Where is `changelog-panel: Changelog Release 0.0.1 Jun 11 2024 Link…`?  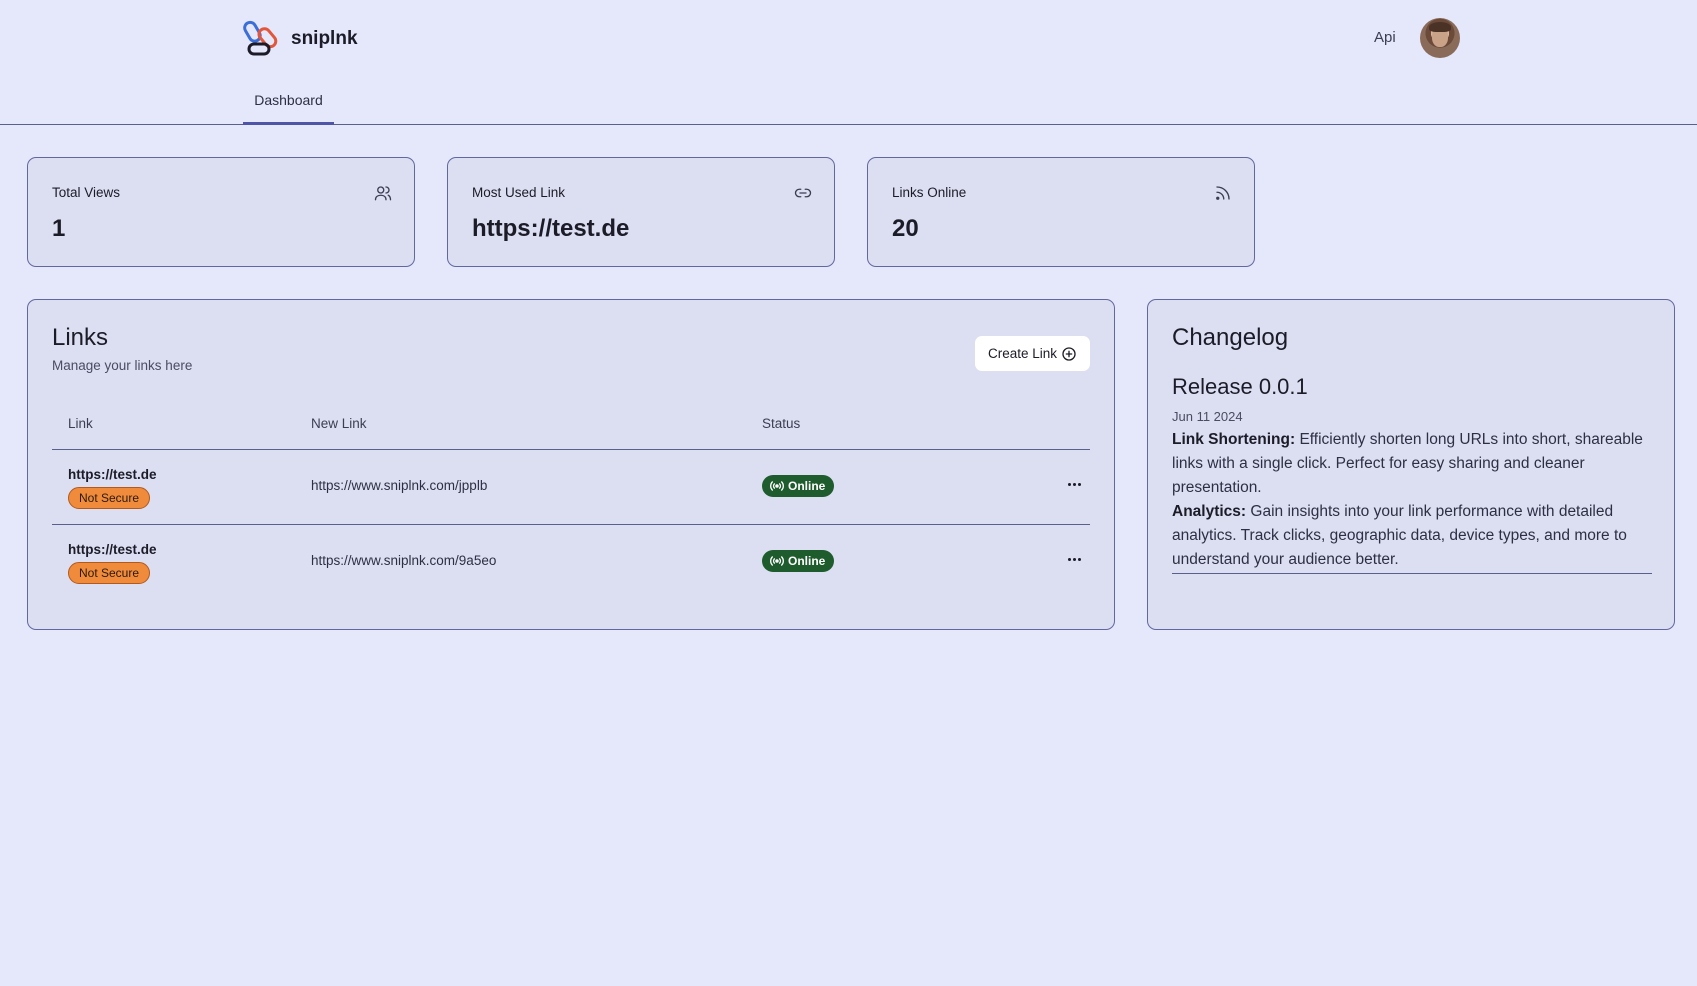 changelog-panel: Changelog Release 0.0.1 Jun 11 2024 Link… is located at coordinates (1411, 464).